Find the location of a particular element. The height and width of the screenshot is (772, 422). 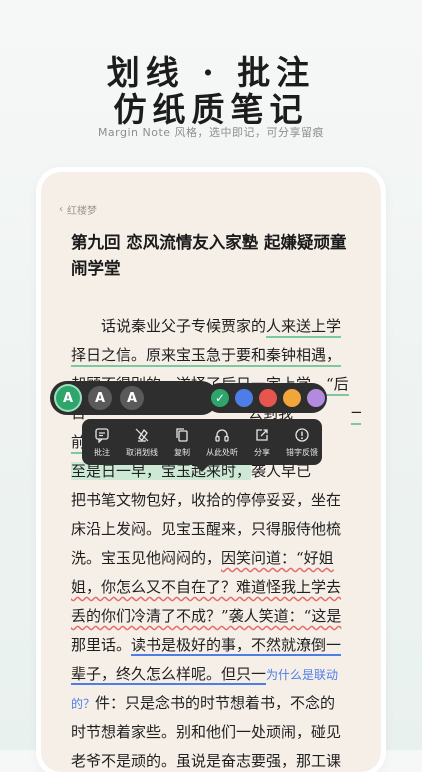

highlight-style-toolbar: A A A is located at coordinates (134, 398).